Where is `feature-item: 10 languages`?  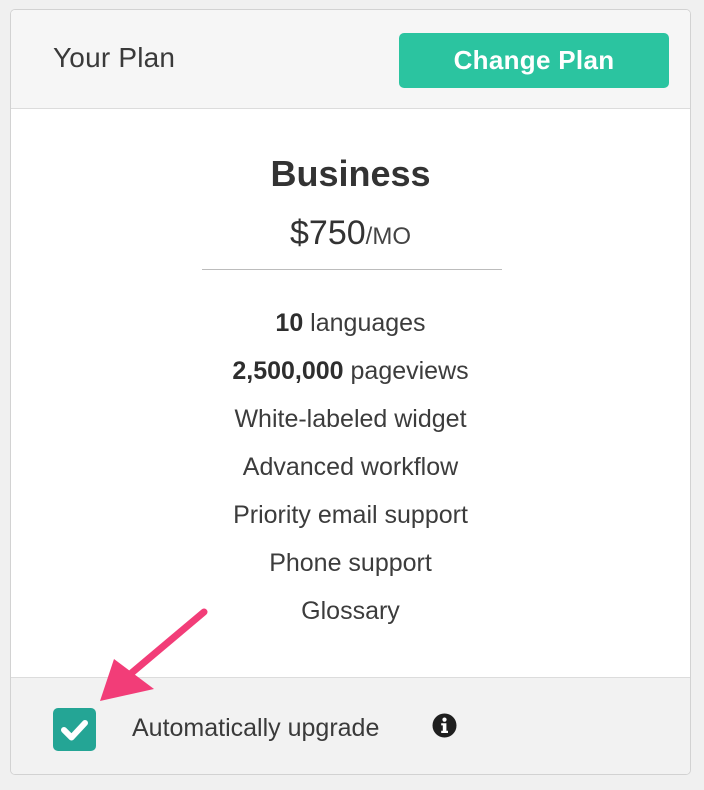 feature-item: 10 languages is located at coordinates (350, 331).